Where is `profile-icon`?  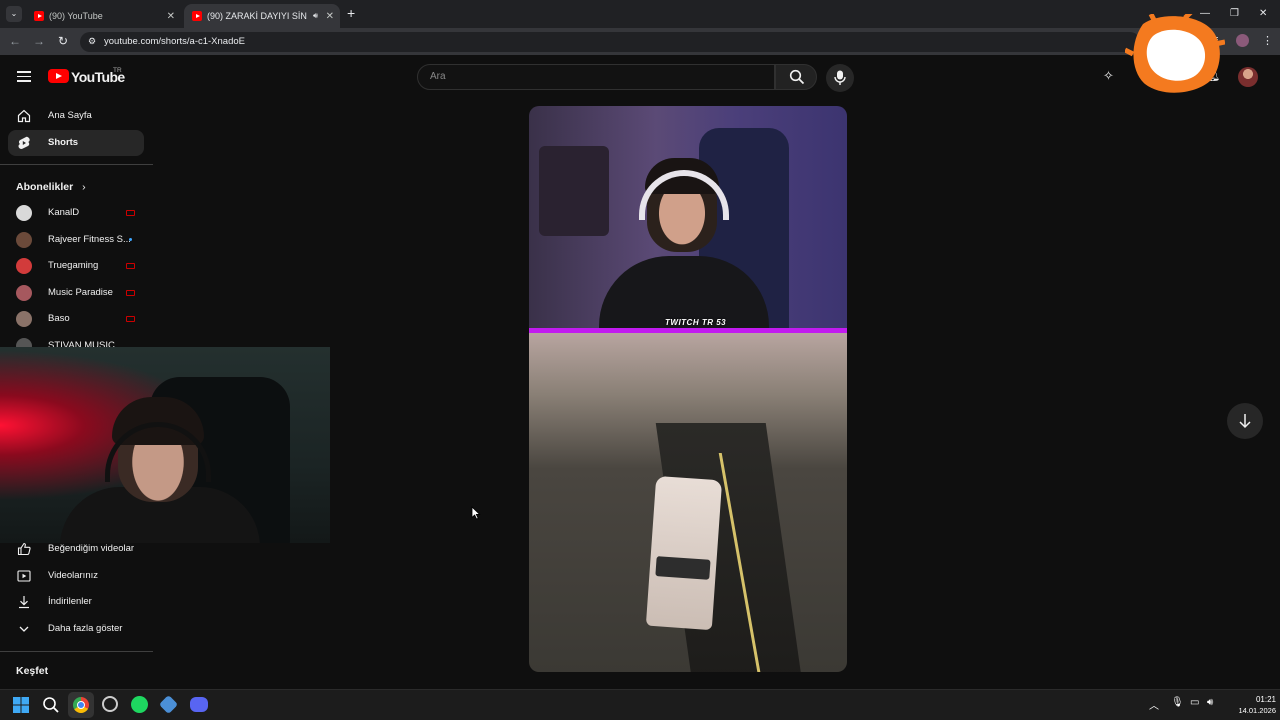 profile-icon is located at coordinates (1242, 40).